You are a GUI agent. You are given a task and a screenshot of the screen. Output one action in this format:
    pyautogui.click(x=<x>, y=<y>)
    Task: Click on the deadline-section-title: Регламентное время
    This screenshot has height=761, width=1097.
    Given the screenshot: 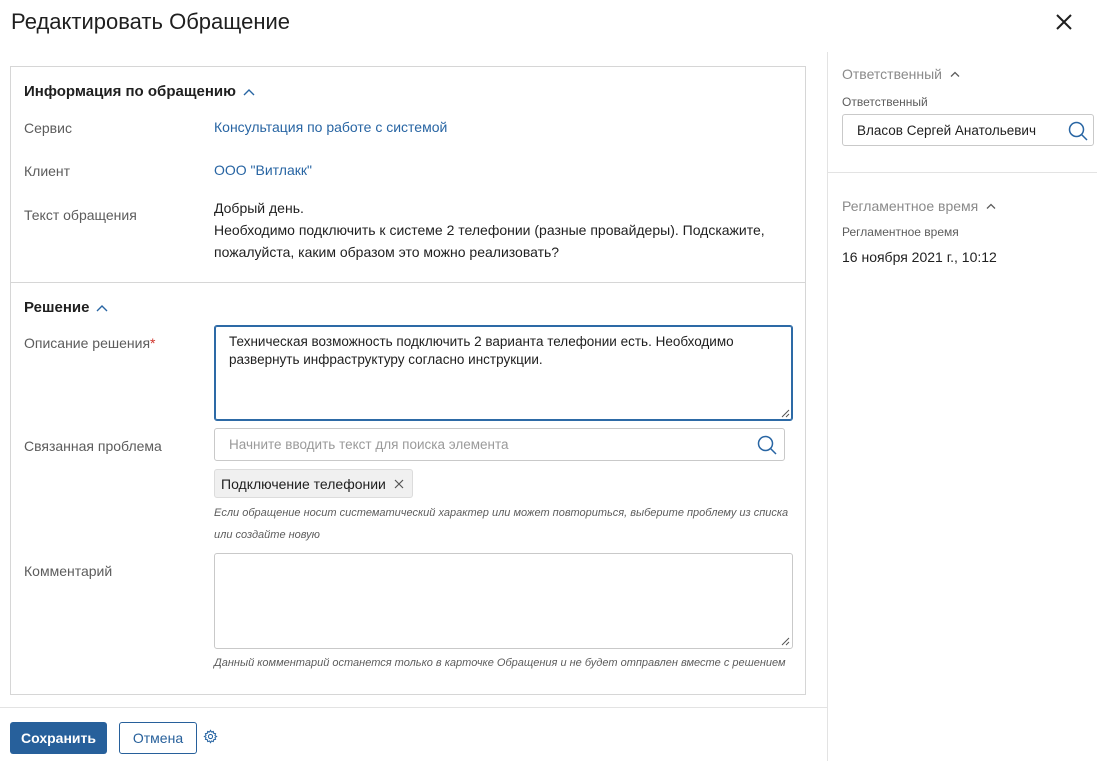 What is the action you would take?
    pyautogui.click(x=910, y=206)
    